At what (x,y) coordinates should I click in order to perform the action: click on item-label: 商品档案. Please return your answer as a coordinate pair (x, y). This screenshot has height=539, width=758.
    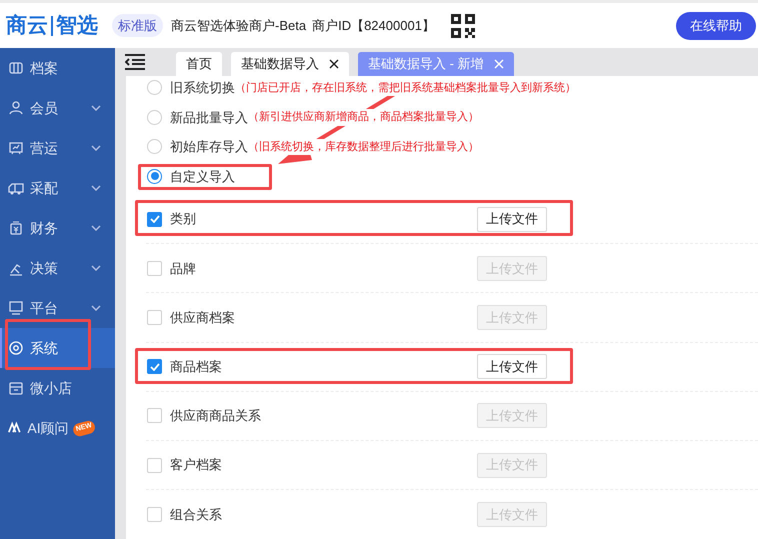
    Looking at the image, I should click on (196, 367).